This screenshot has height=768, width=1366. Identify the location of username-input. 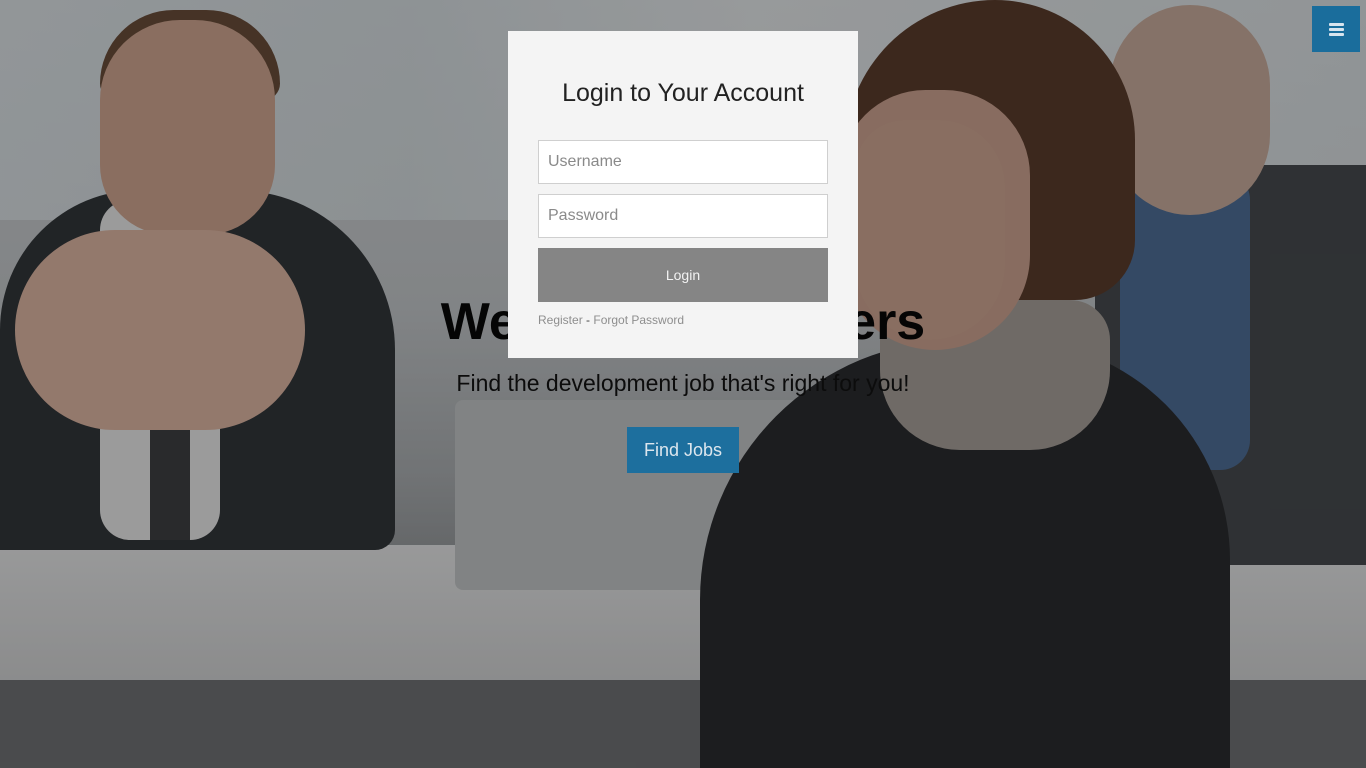
(683, 162).